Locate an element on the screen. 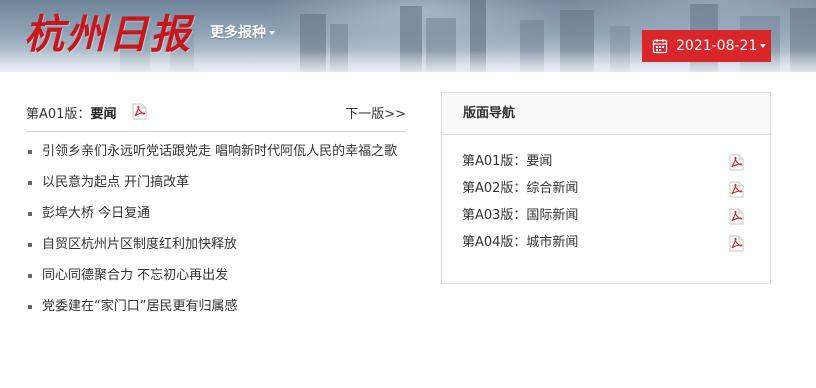  next-page-link: 下一版>> is located at coordinates (375, 112).